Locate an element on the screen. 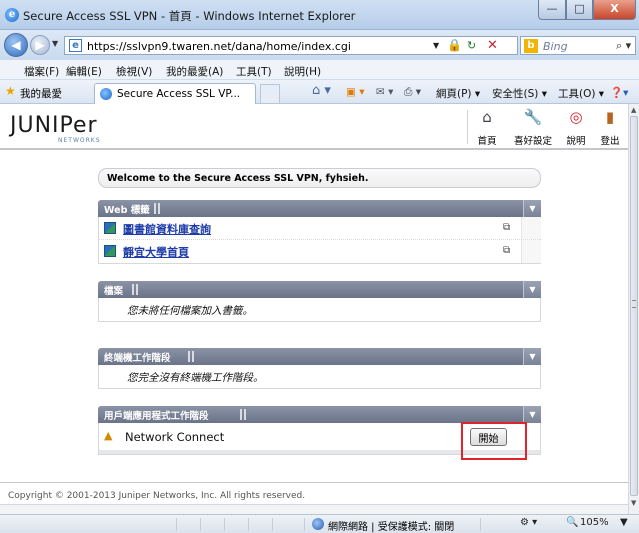  close-button: X is located at coordinates (614, 10).